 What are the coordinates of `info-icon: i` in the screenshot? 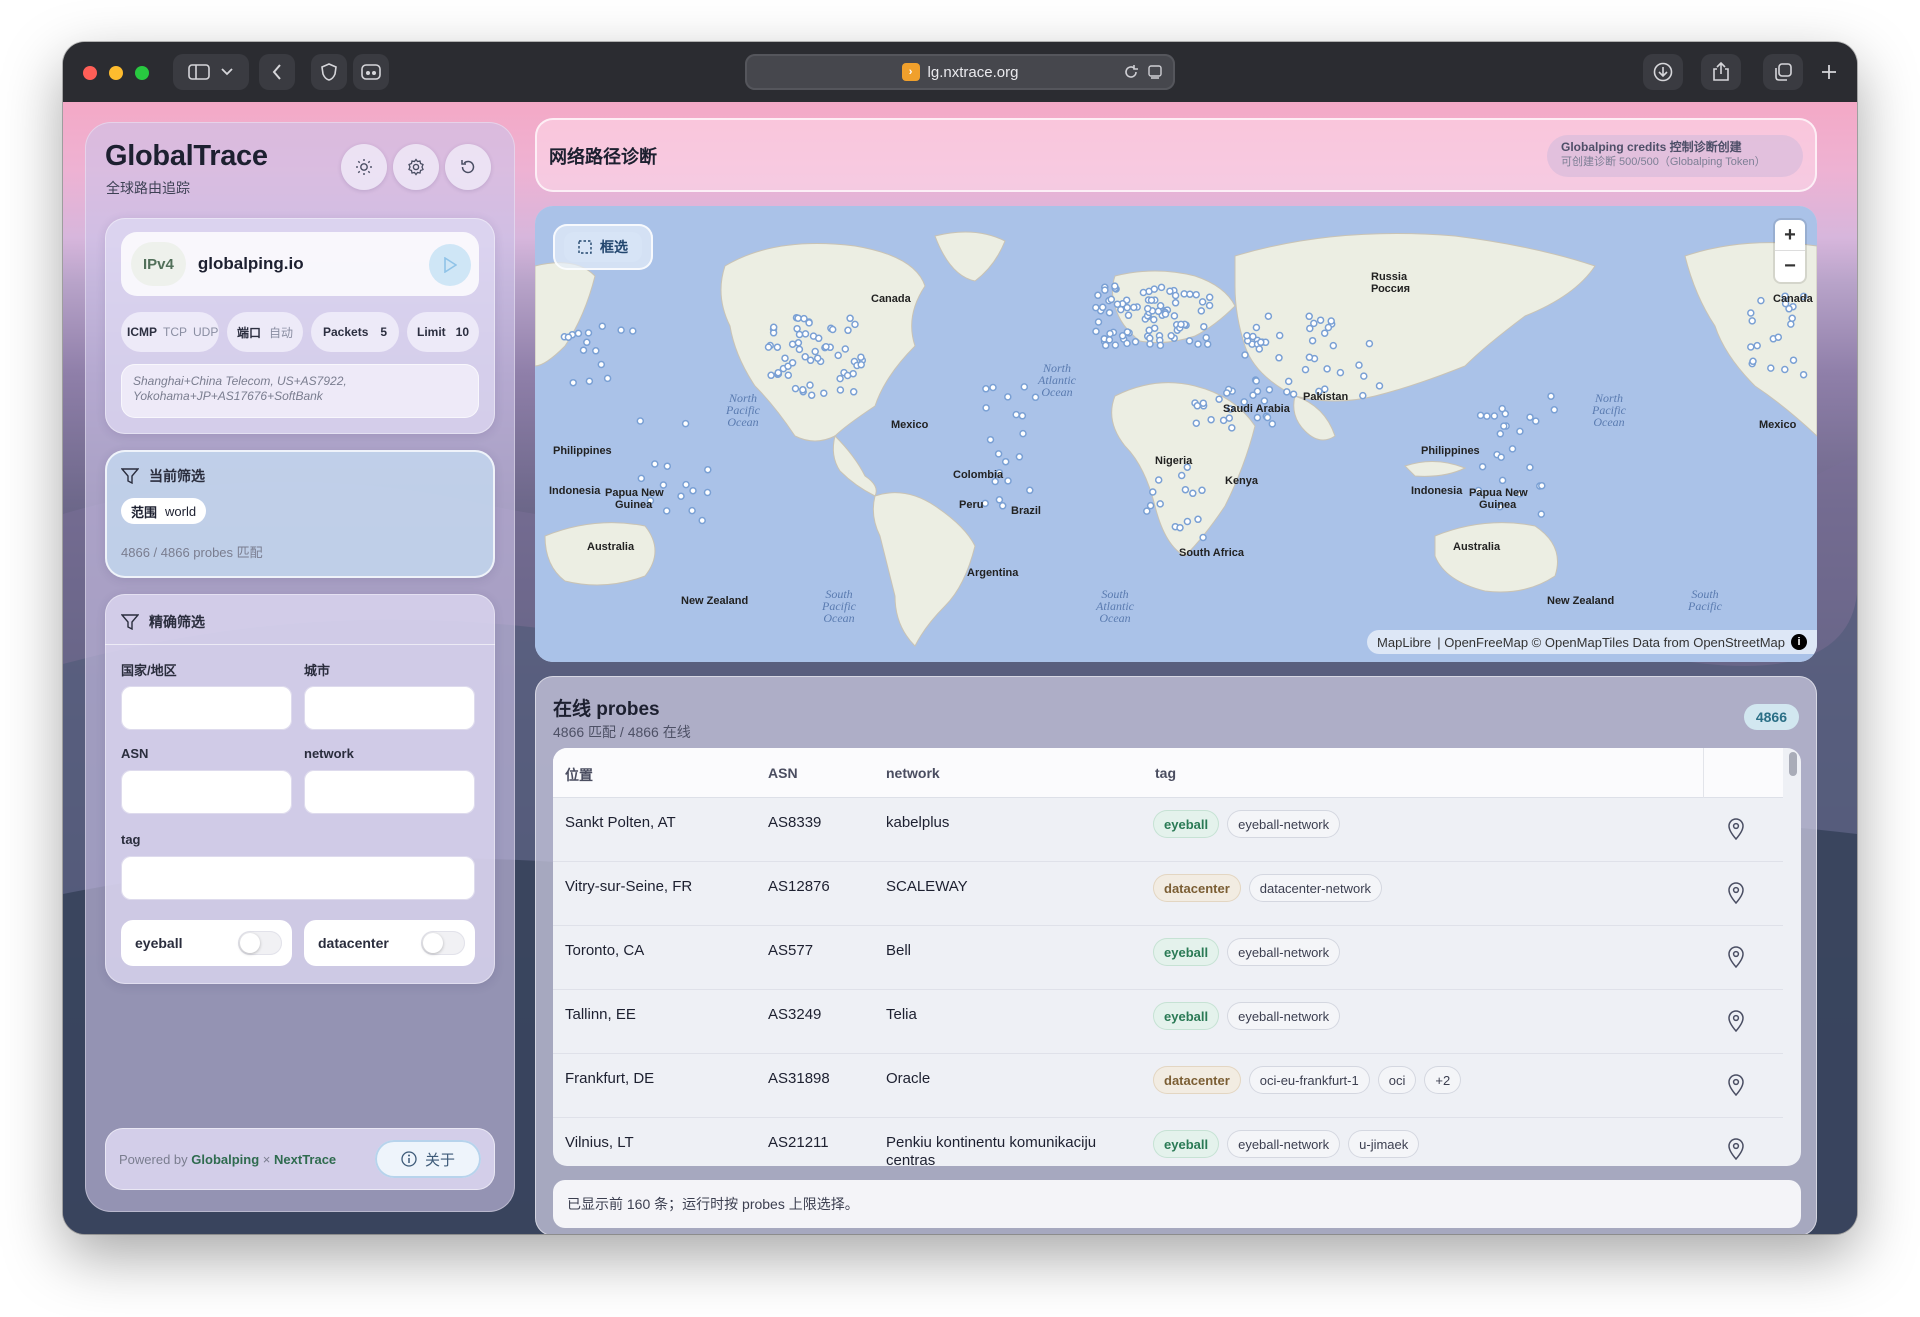 It's located at (1799, 642).